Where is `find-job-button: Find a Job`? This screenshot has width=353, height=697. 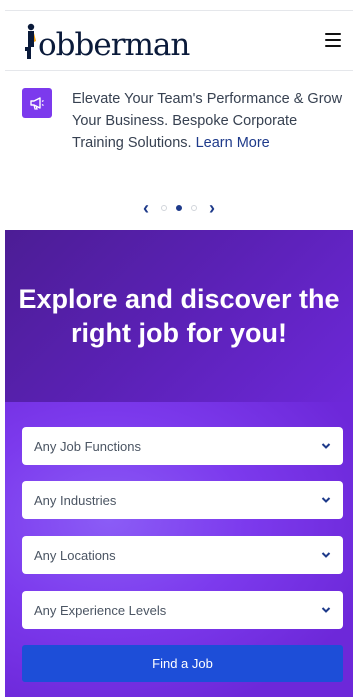 find-job-button: Find a Job is located at coordinates (182, 663).